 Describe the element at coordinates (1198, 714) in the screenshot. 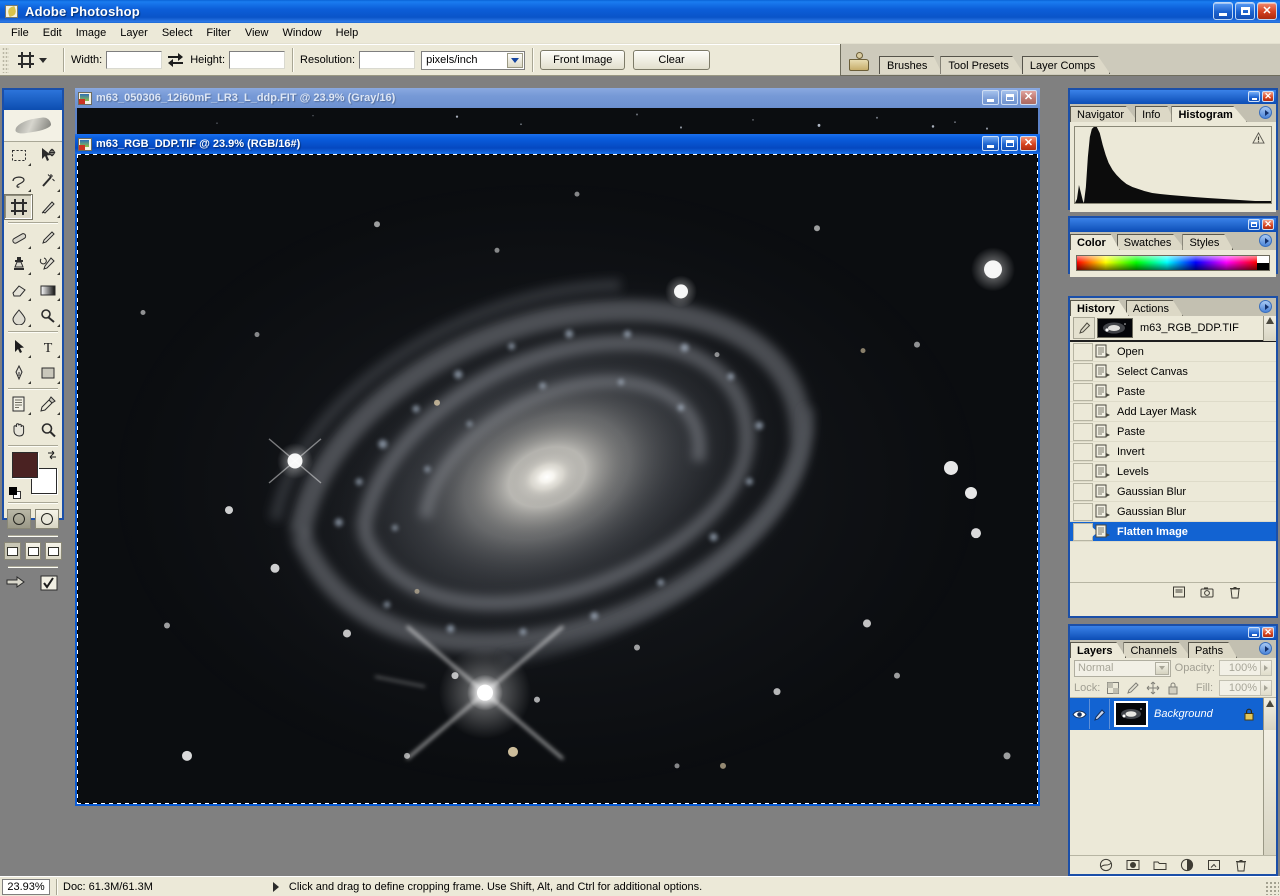

I see `layer-name: Background` at that location.